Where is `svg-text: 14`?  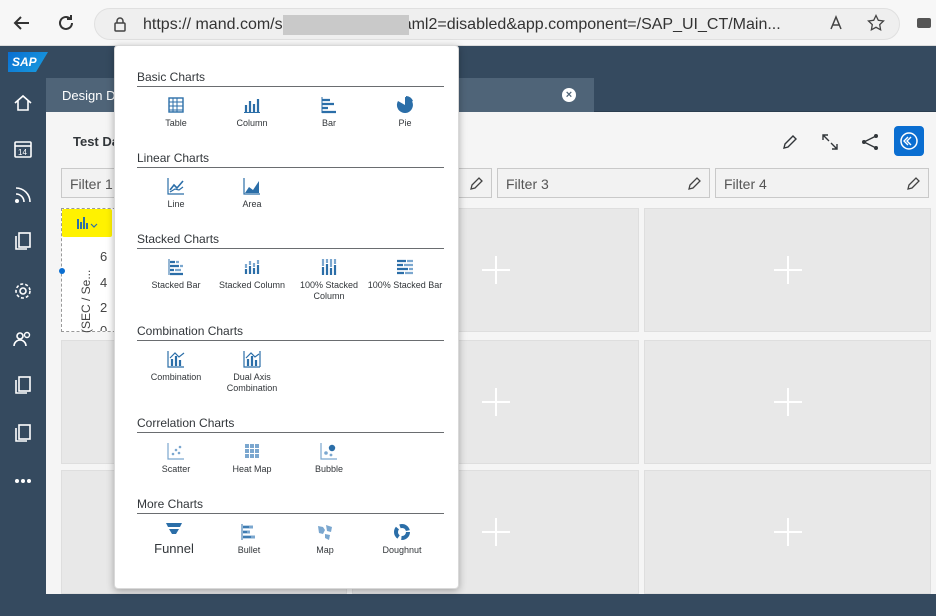 svg-text: 14 is located at coordinates (22, 152).